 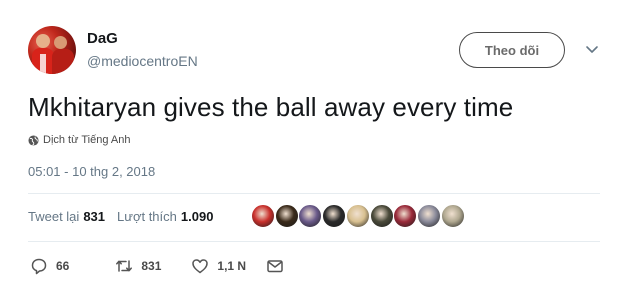 I want to click on display-name: DaG, so click(x=102, y=38).